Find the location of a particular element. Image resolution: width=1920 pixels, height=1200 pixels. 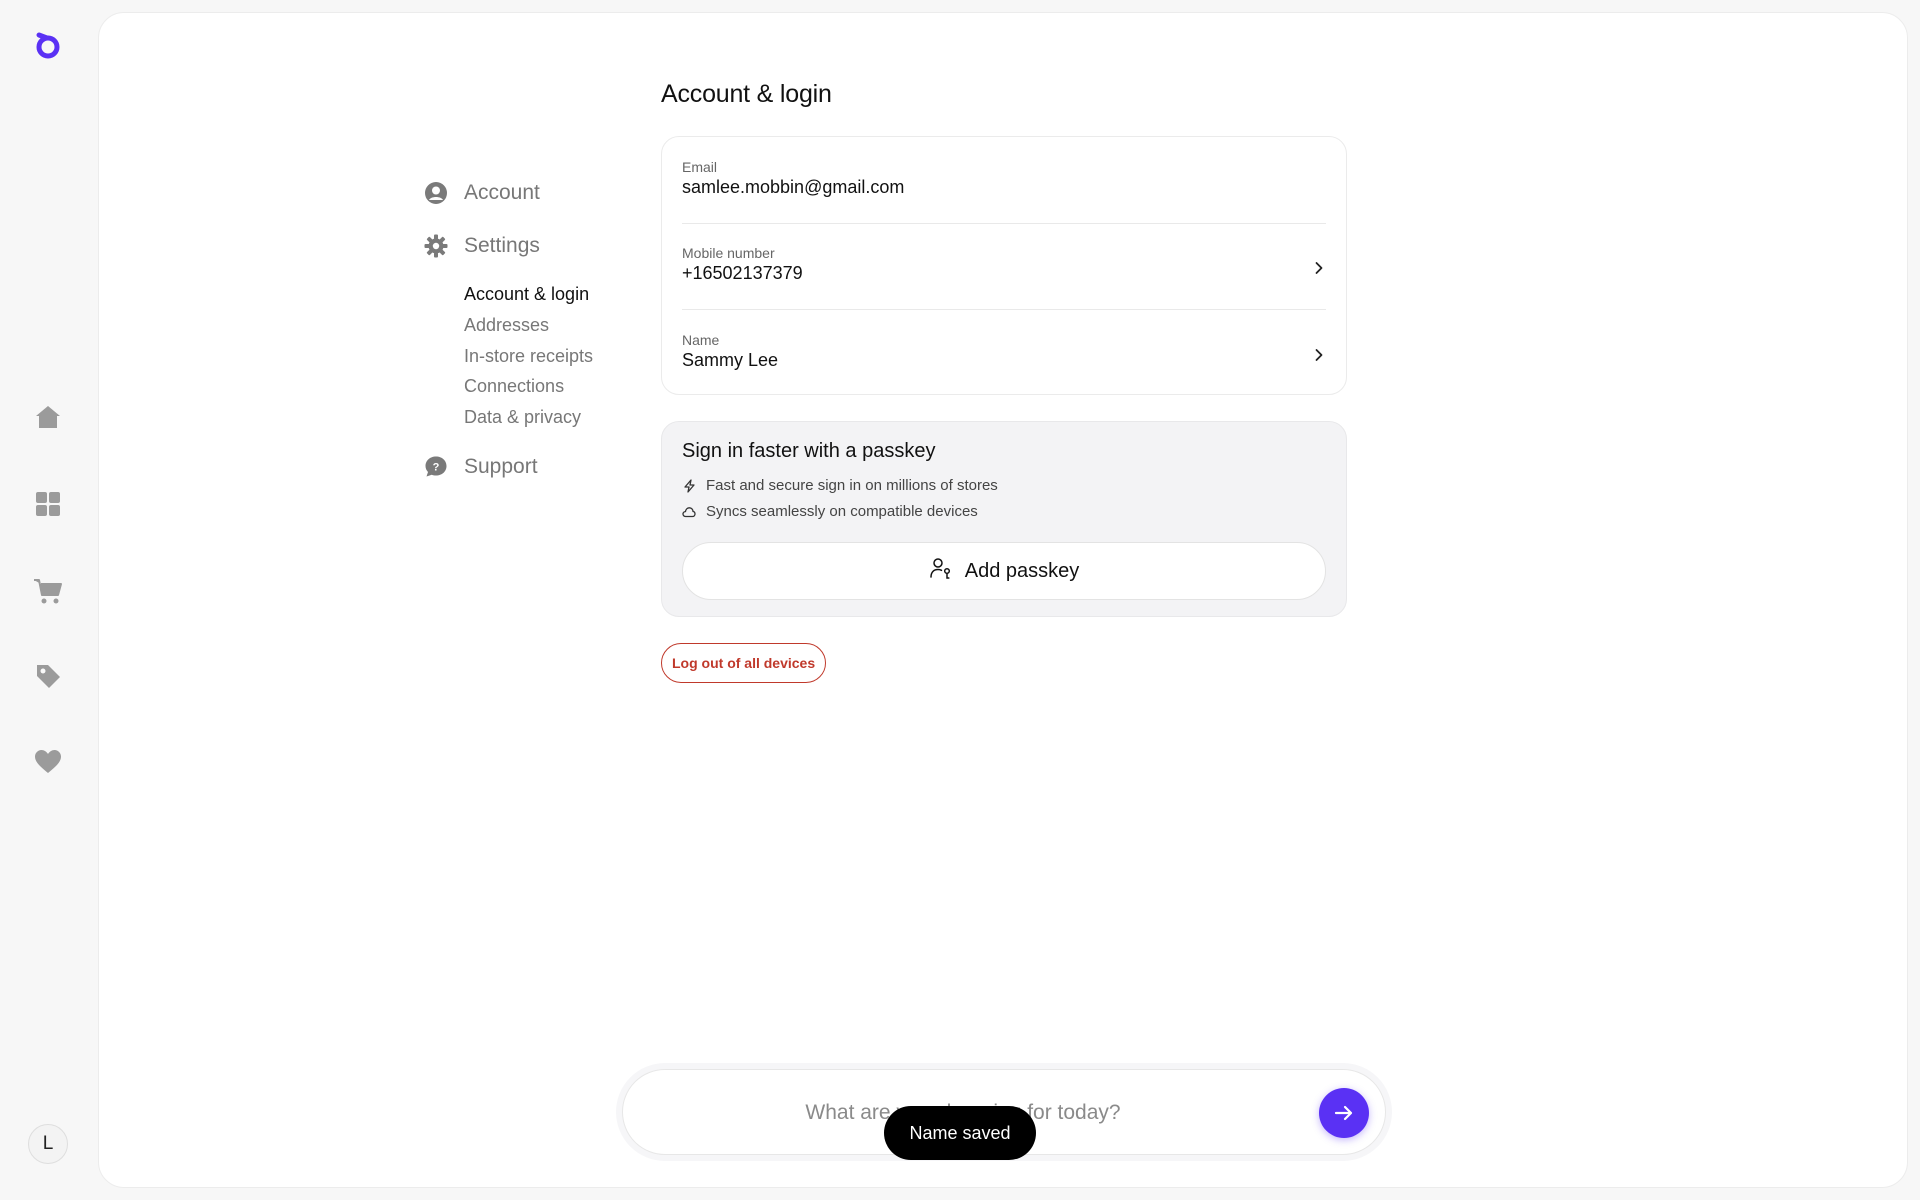

email-value: samlee.mobbin@gmail.com is located at coordinates (793, 187).